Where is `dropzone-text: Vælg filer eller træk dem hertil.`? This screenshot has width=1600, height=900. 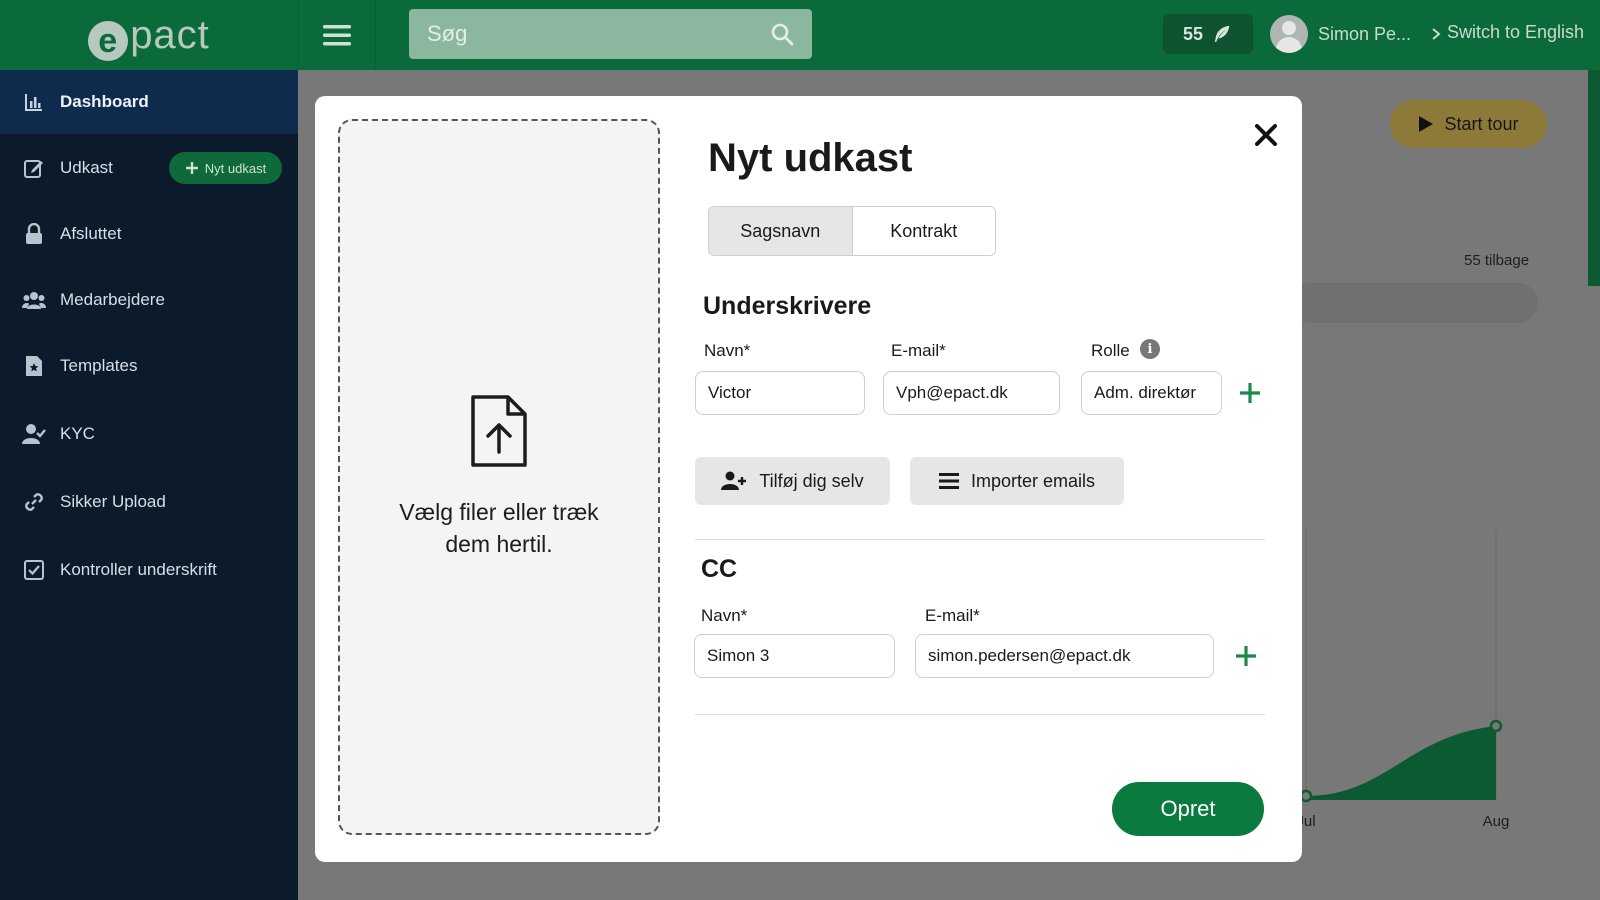
dropzone-text: Vælg filer eller træk dem hertil. is located at coordinates (499, 527).